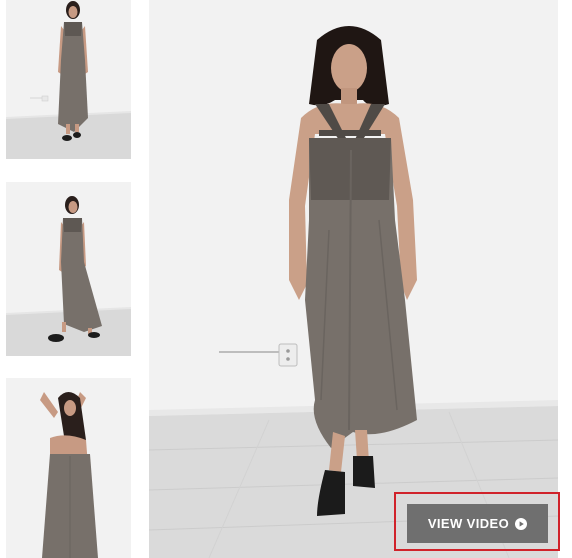 The height and width of the screenshot is (558, 572). I want to click on view-video-button: VIEW VIDEO, so click(477, 523).